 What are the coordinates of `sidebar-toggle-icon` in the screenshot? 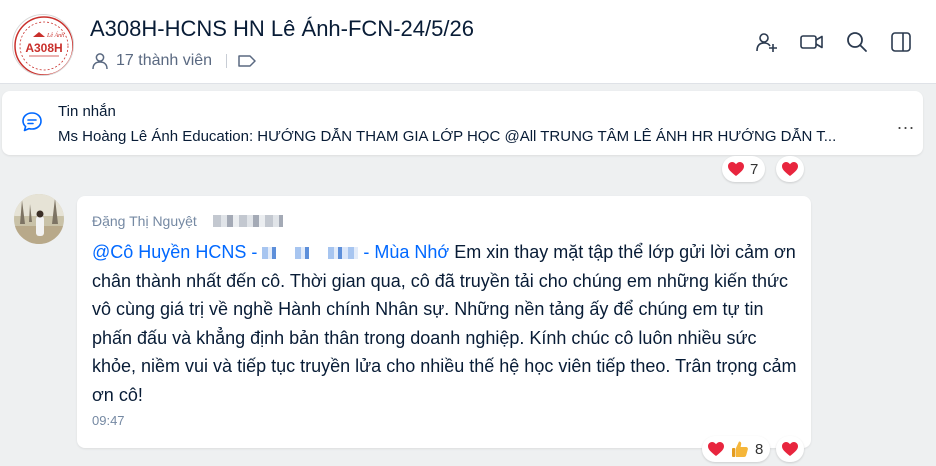 It's located at (901, 42).